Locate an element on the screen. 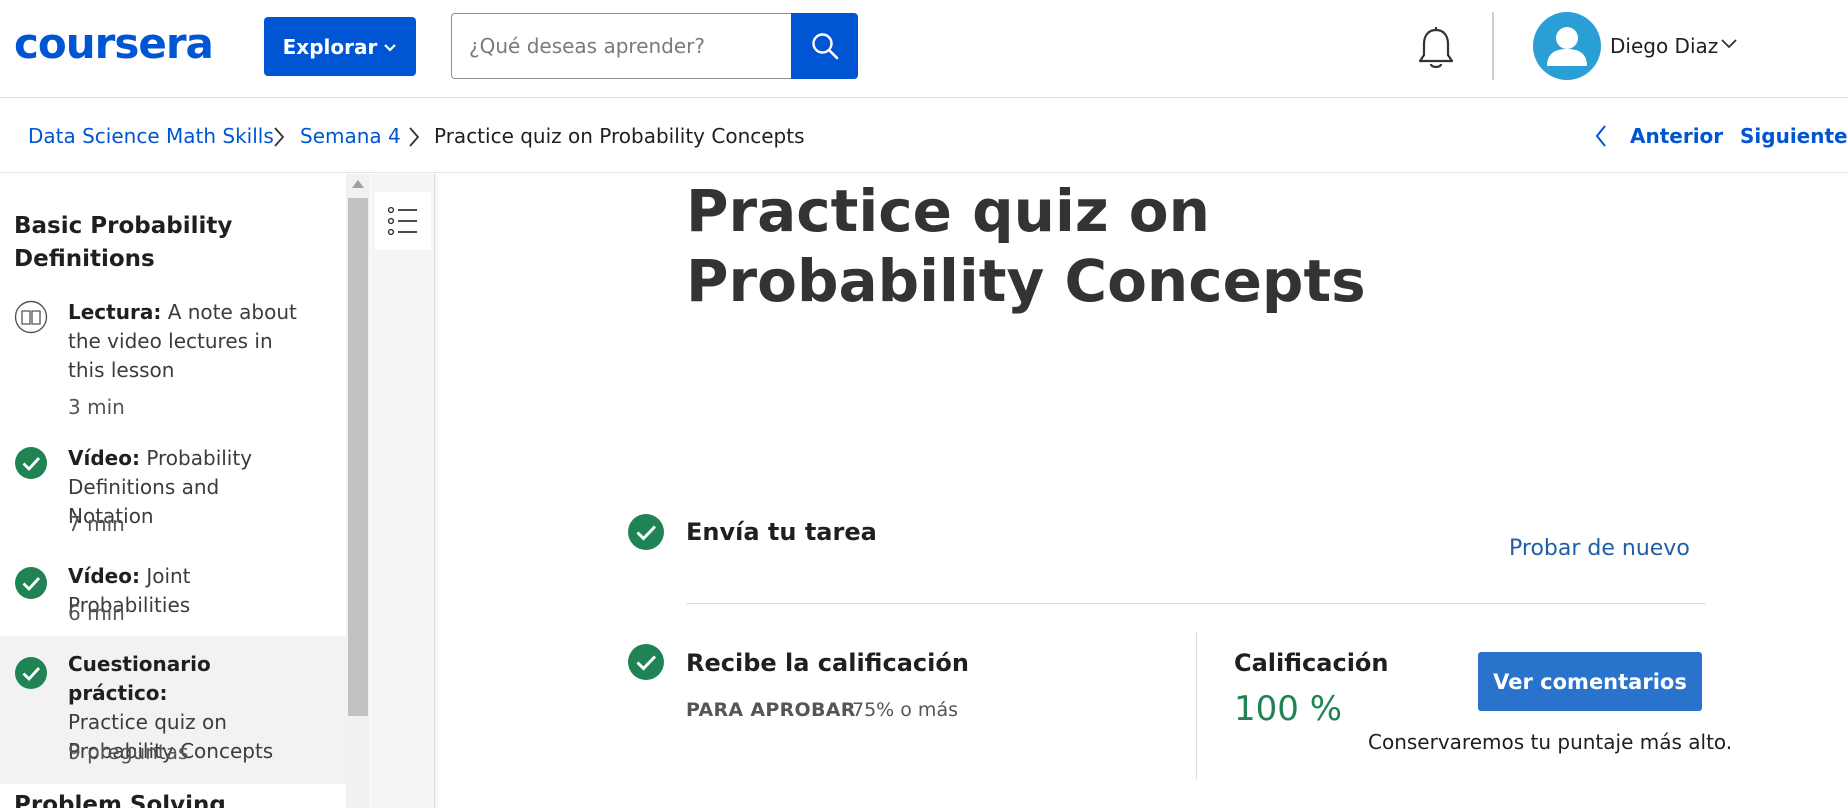 This screenshot has width=1848, height=808. scroll-up-arrow-icon is located at coordinates (358, 184).